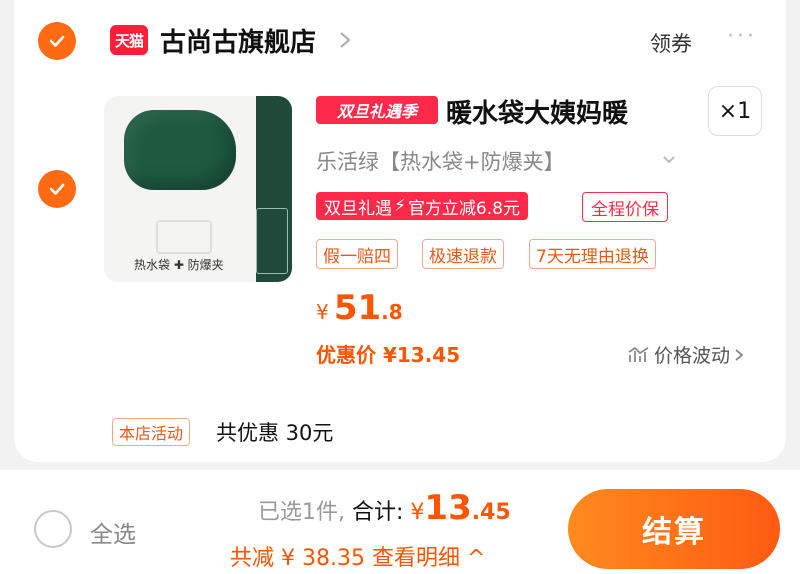 This screenshot has width=800, height=574. I want to click on thumbnail-caption: 热水袋 ✚ 防爆夹, so click(179, 265).